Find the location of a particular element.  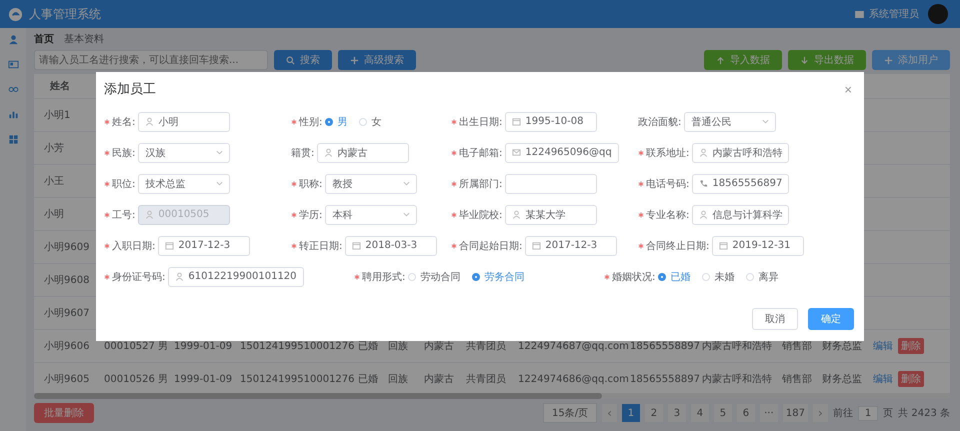

select-field: 本科 is located at coordinates (371, 214).